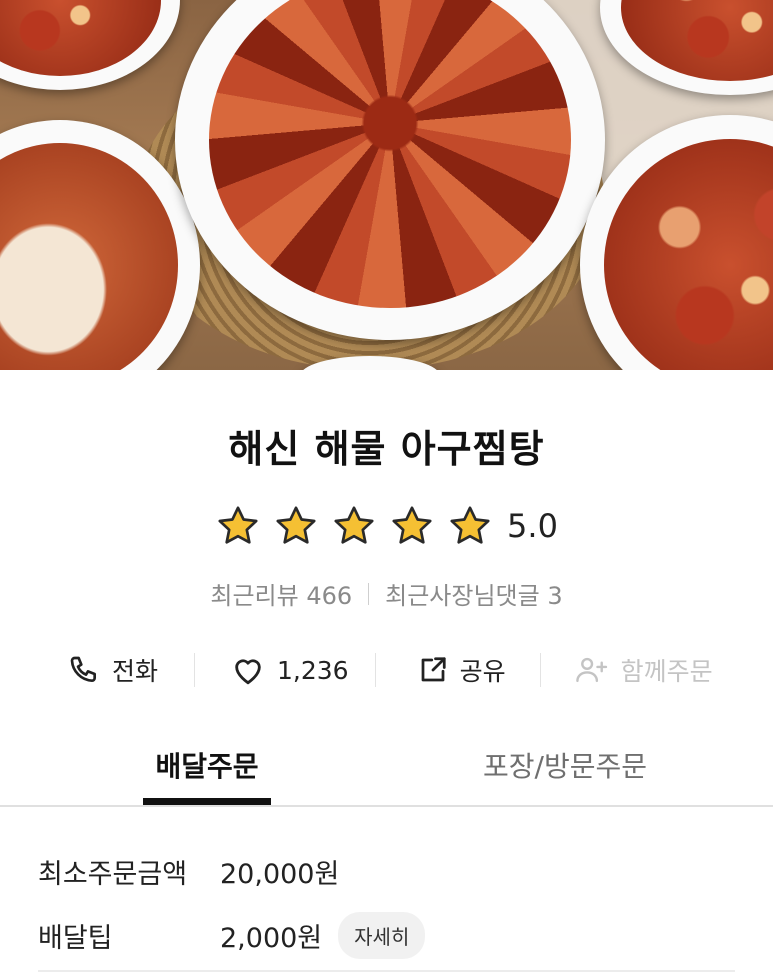 Image resolution: width=773 pixels, height=975 pixels. I want to click on add-person-icon, so click(591, 670).